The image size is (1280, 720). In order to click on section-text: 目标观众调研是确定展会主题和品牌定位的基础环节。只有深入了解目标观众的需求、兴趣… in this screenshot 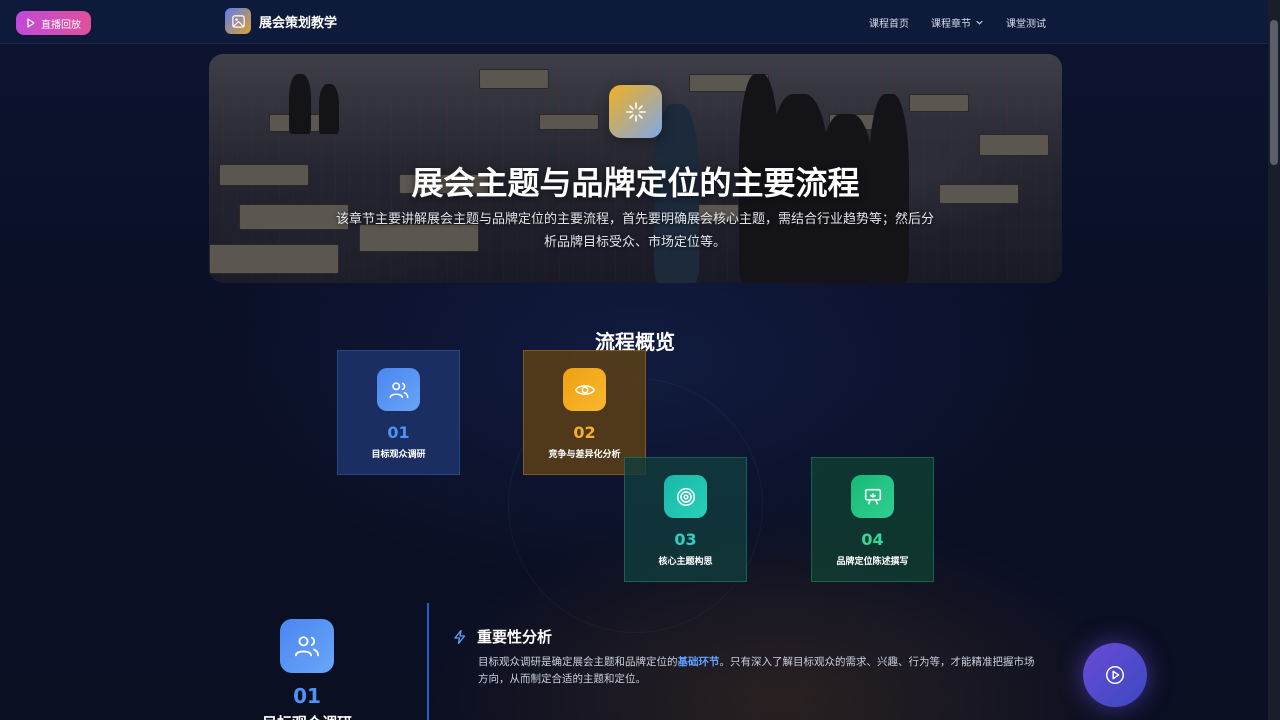, I will do `click(758, 671)`.